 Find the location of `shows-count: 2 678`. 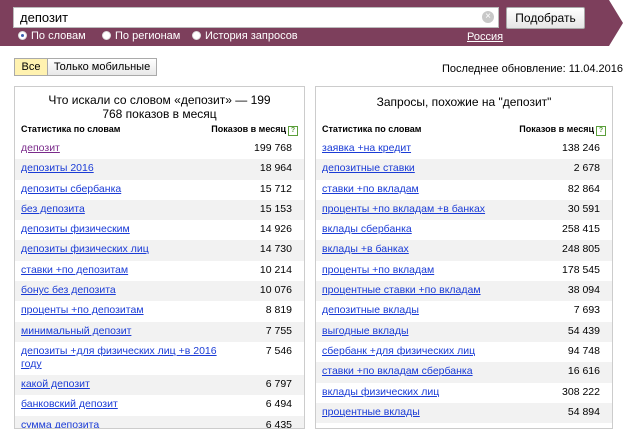

shows-count: 2 678 is located at coordinates (586, 168).